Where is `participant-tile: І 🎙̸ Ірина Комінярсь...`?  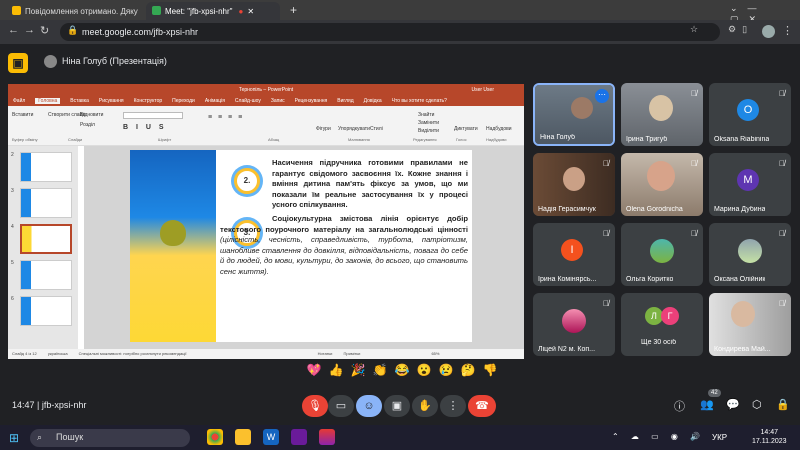 participant-tile: І 🎙̸ Ірина Комінярсь... is located at coordinates (574, 254).